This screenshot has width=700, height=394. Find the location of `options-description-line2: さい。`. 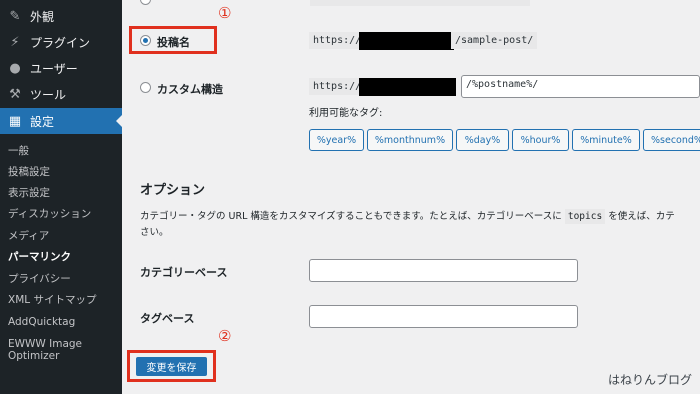

options-description-line2: さい。 is located at coordinates (154, 232).